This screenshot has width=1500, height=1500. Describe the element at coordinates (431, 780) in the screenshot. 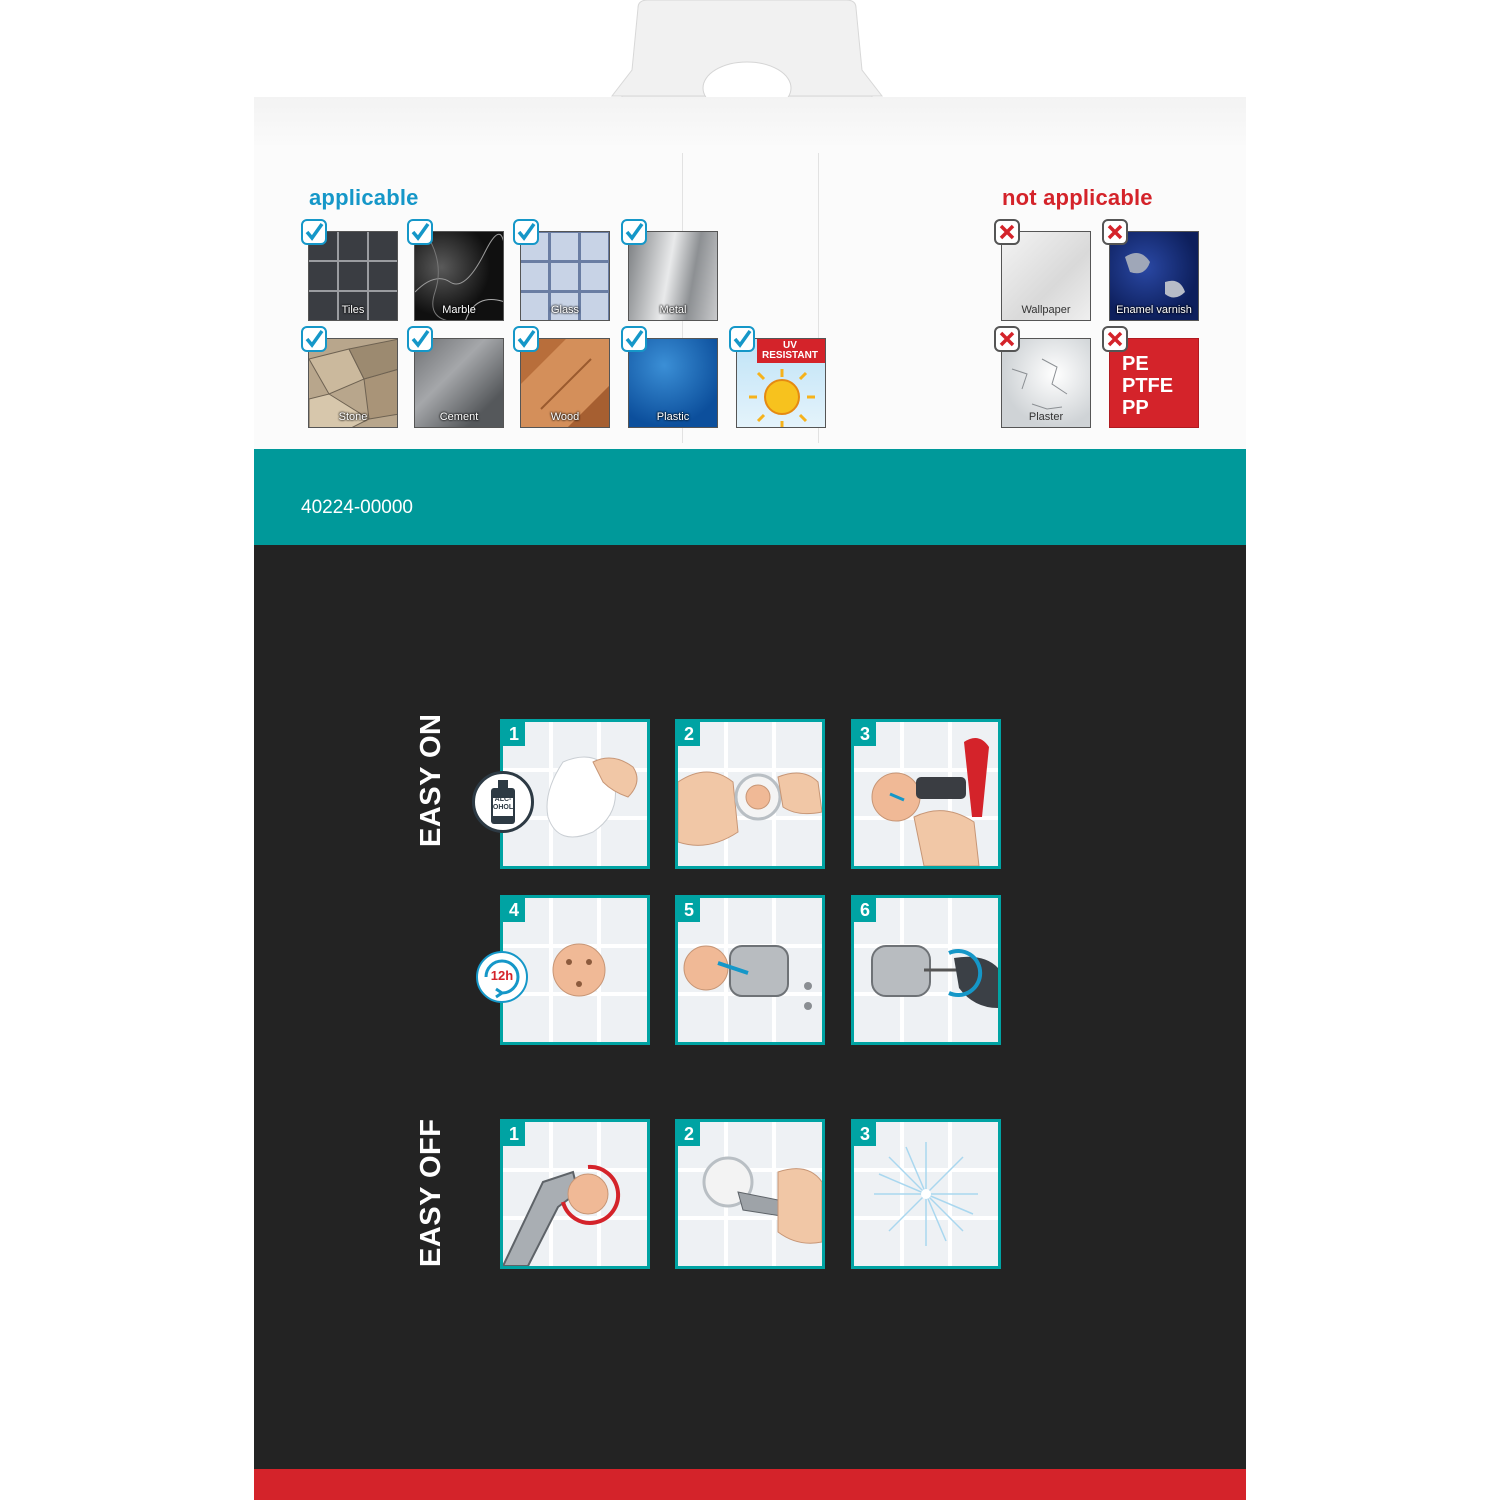

I see `easy-on-title: EASY ON` at that location.